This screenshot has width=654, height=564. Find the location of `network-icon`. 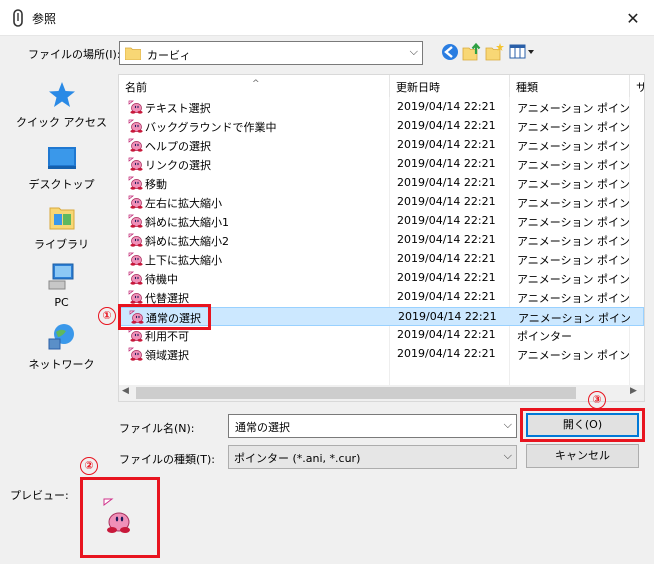

network-icon is located at coordinates (61, 337).